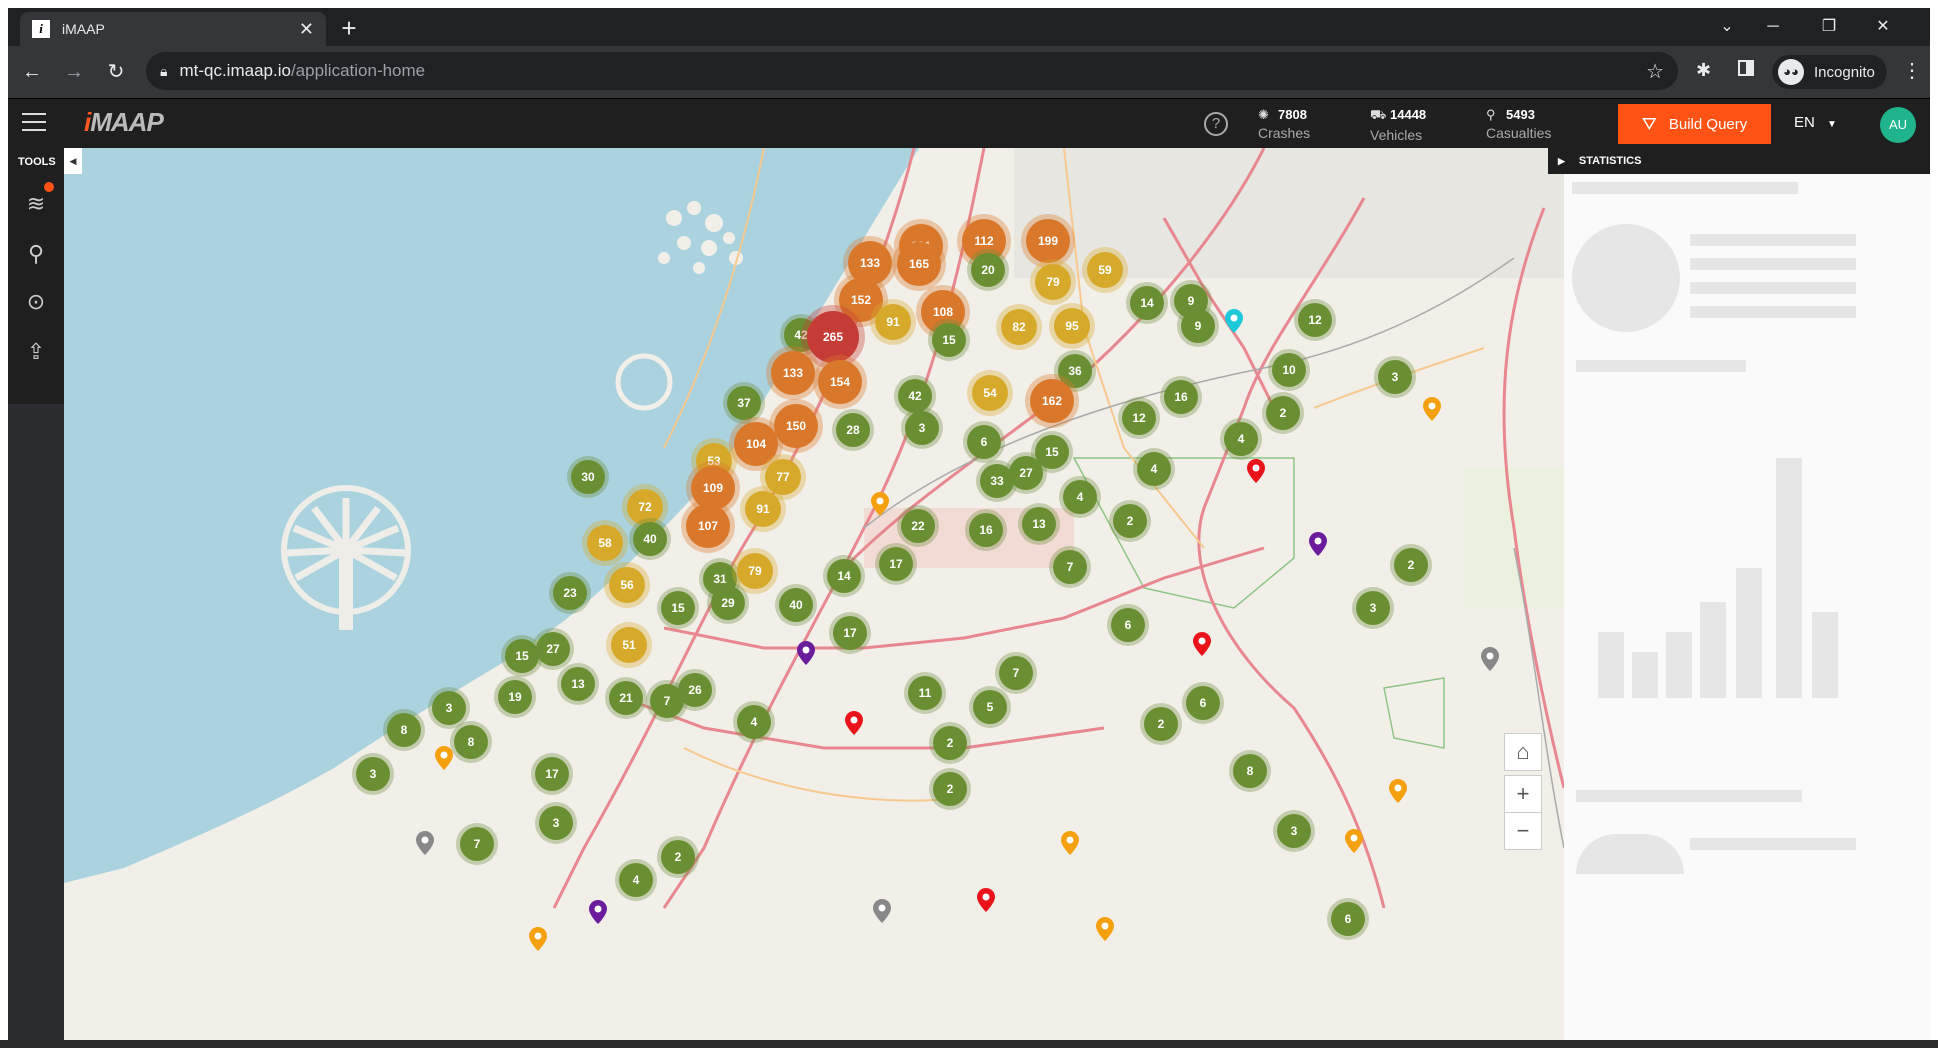  What do you see at coordinates (36, 204) in the screenshot?
I see `layers-icon: ≋` at bounding box center [36, 204].